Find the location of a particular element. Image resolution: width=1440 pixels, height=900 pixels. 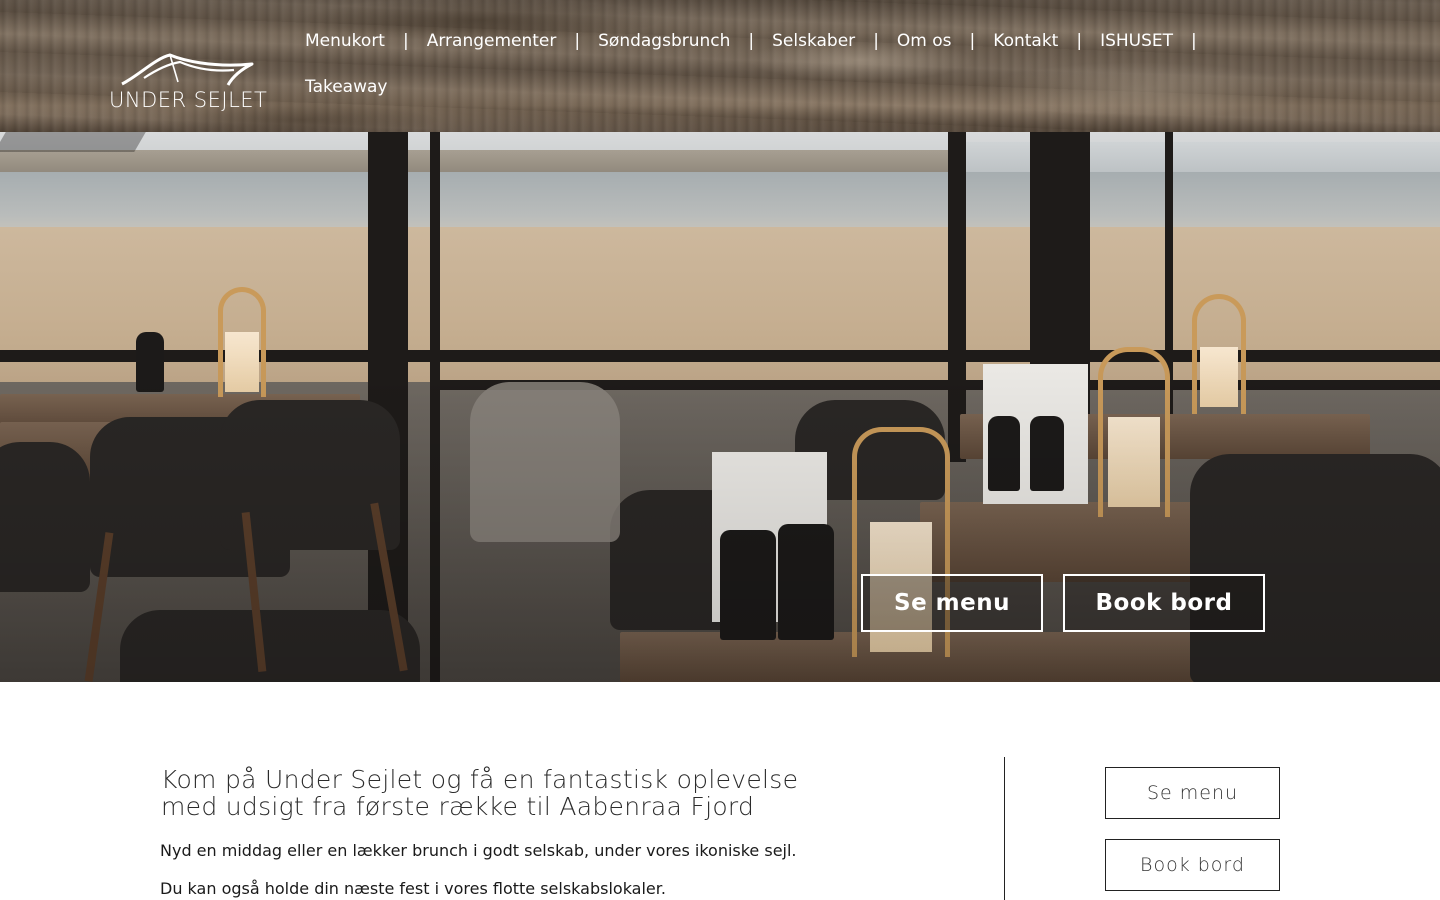

book-table-button: Book bord is located at coordinates (1192, 865).